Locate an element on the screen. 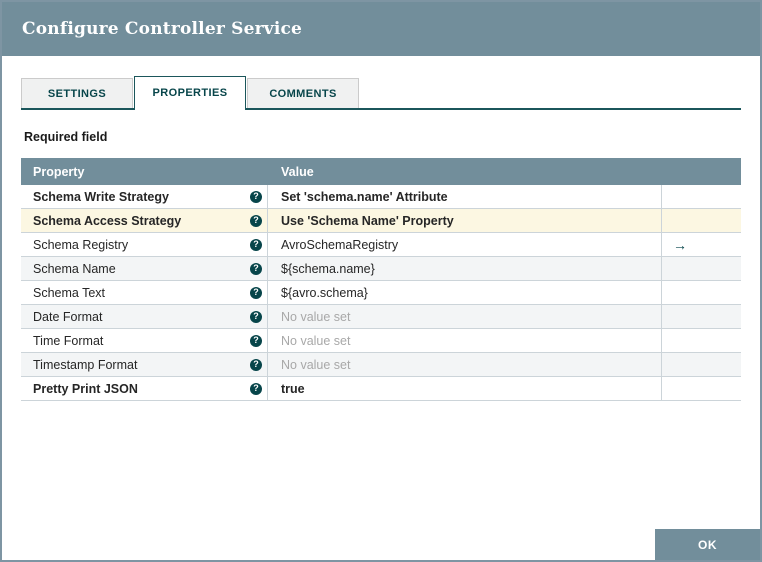 The image size is (762, 562). ok-button: OK is located at coordinates (707, 544).